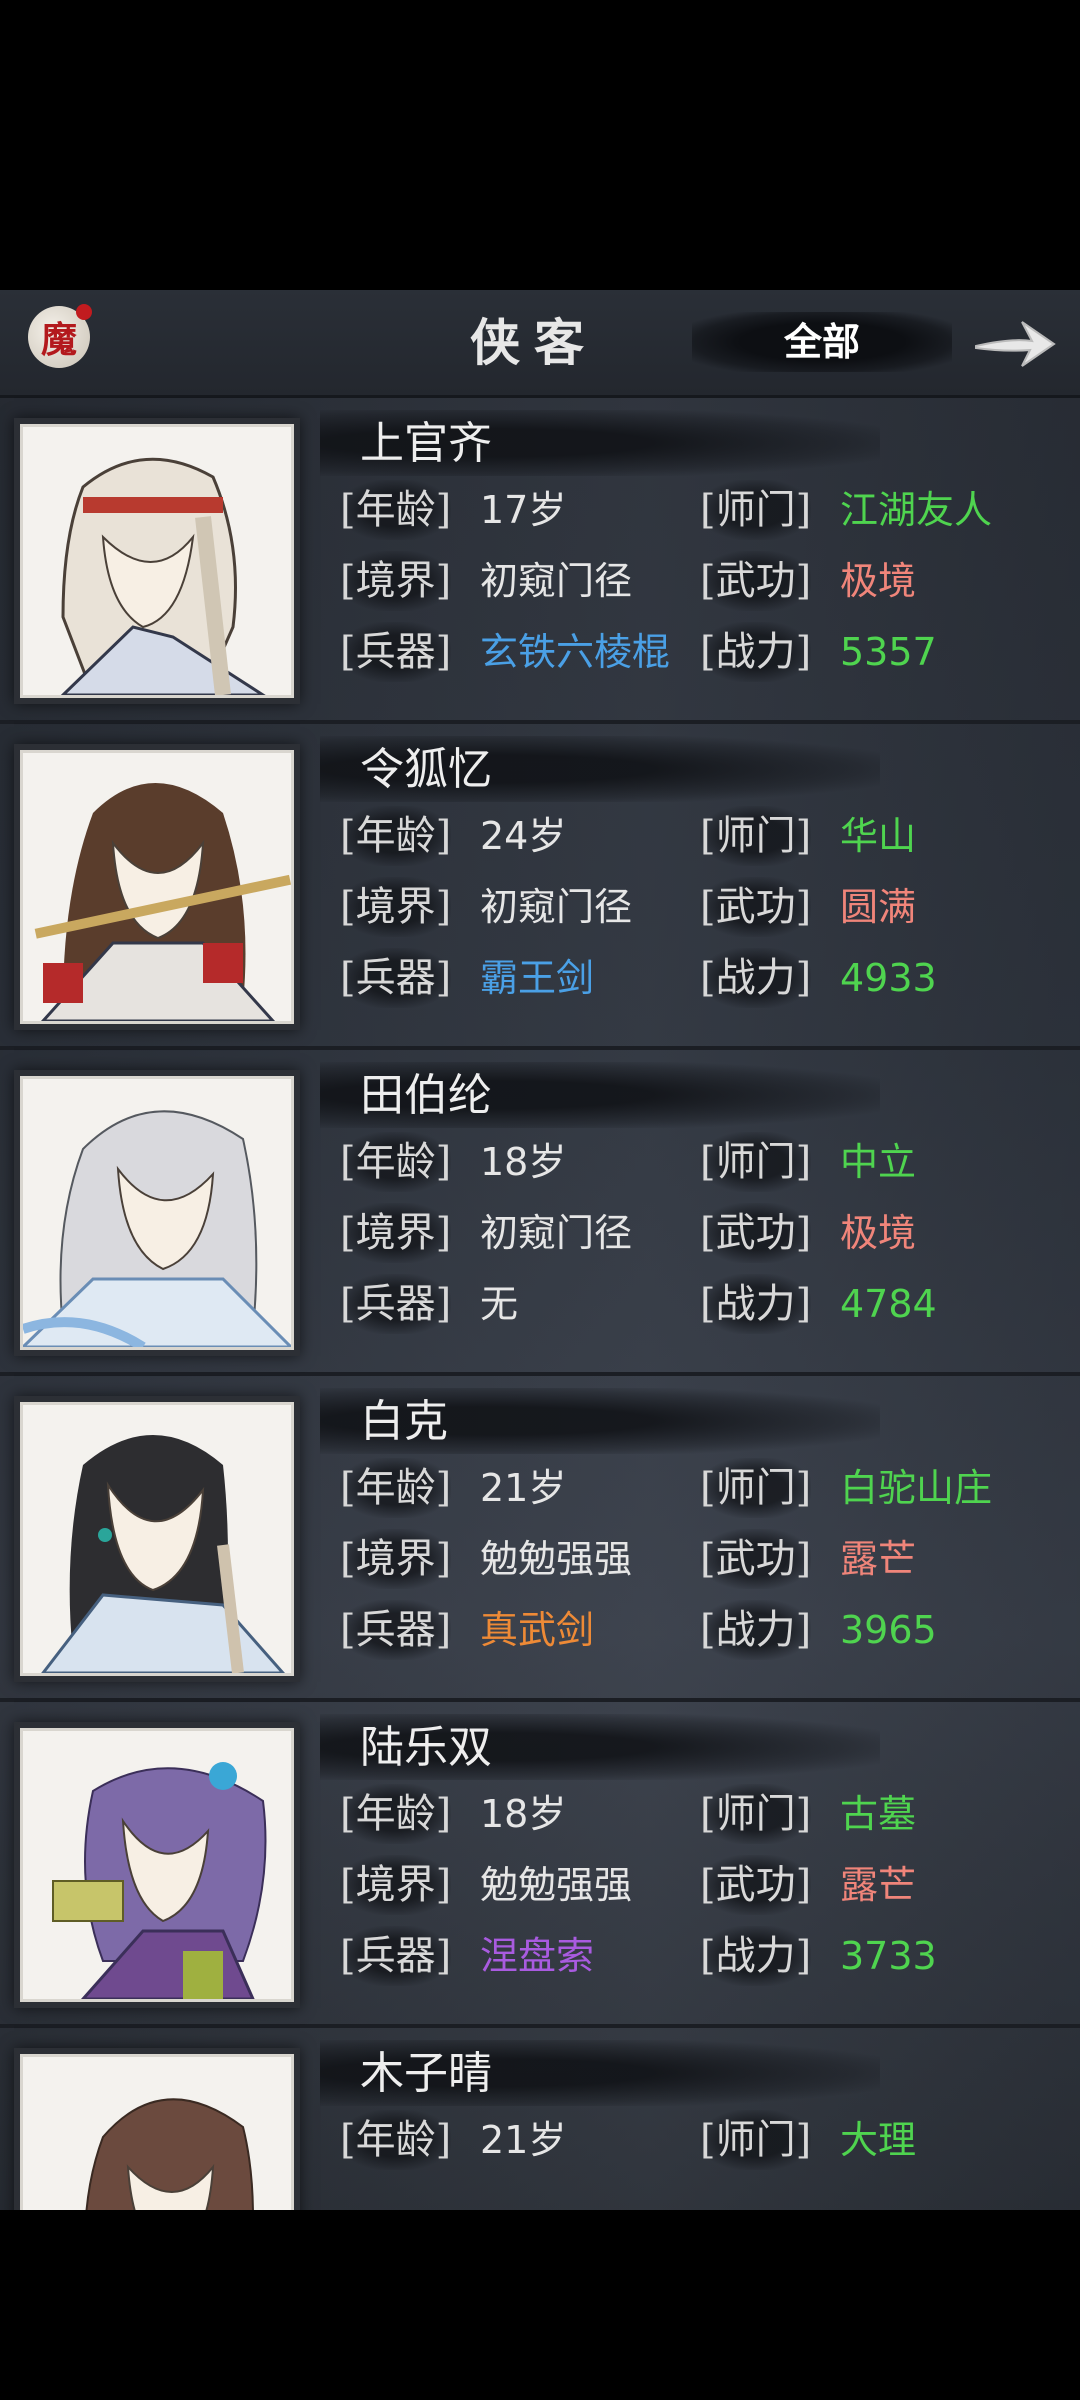 The image size is (1080, 2400). Describe the element at coordinates (888, 652) in the screenshot. I see `power-value: 5357` at that location.